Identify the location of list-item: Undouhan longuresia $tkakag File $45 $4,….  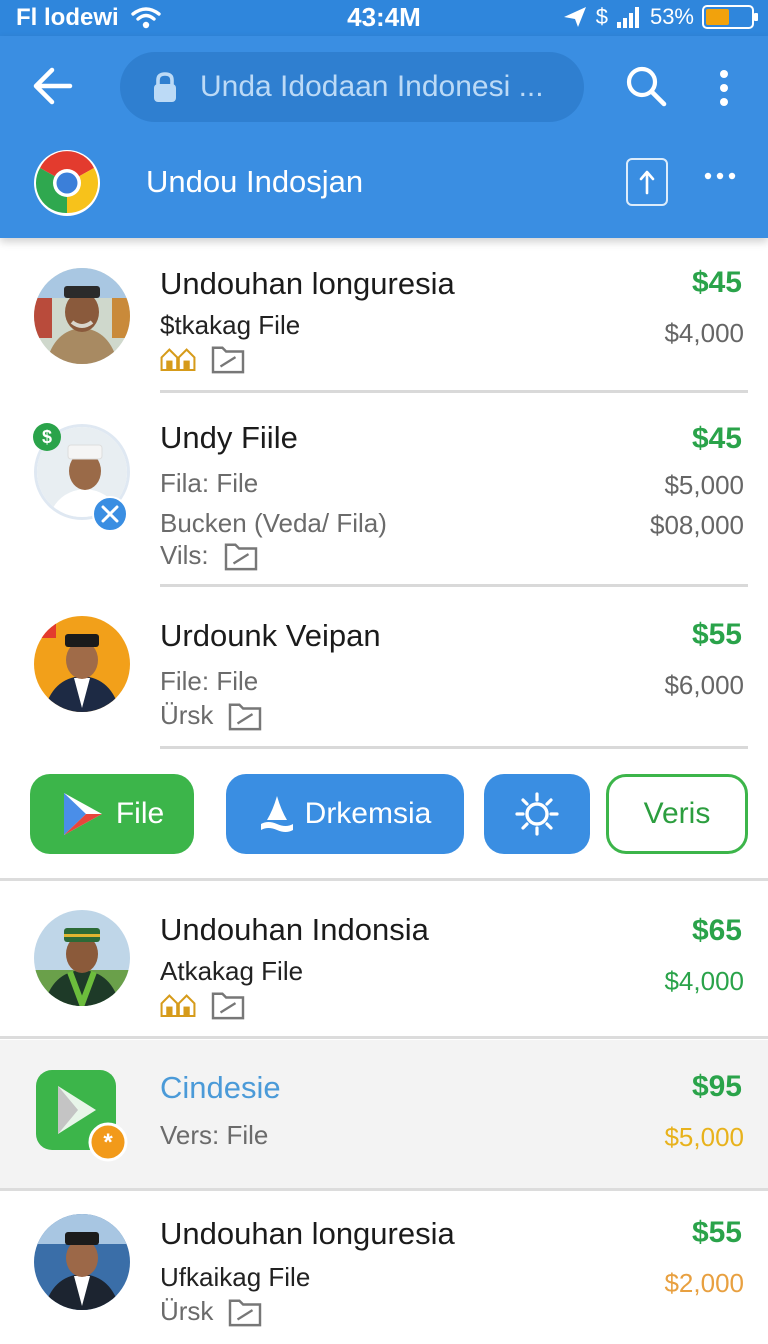
(384, 325).